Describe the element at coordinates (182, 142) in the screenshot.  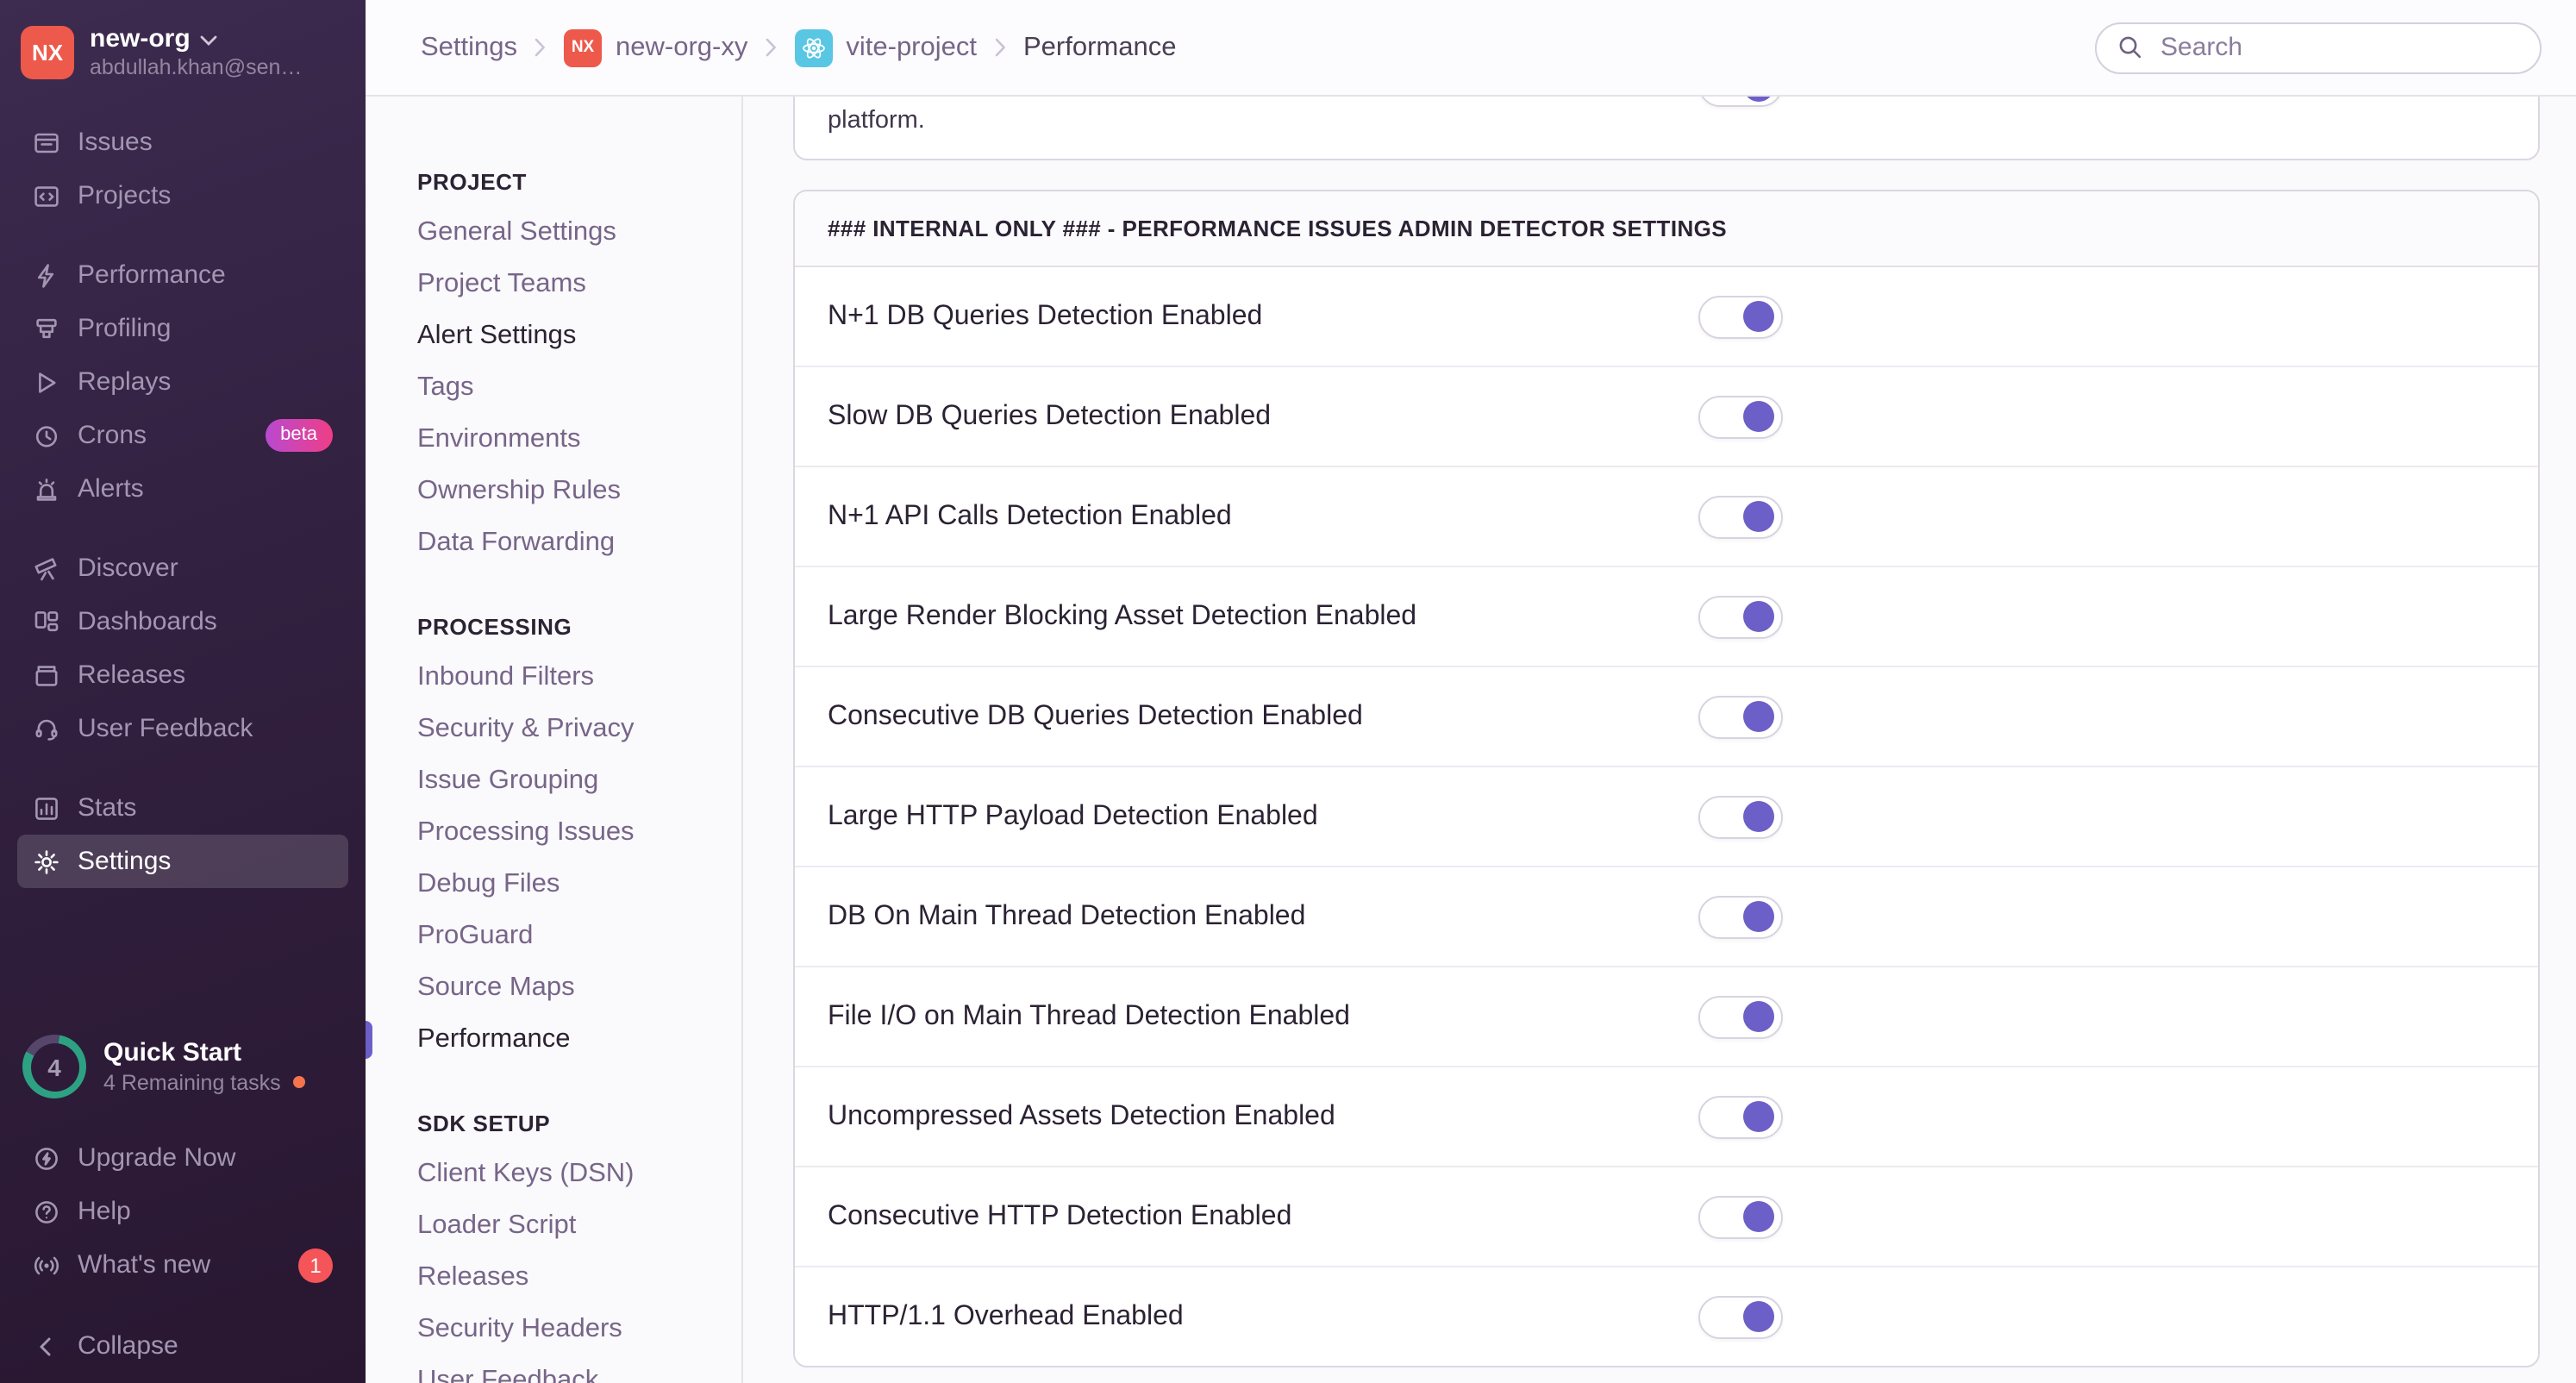
I see `sidebar-item-issues: Issues` at that location.